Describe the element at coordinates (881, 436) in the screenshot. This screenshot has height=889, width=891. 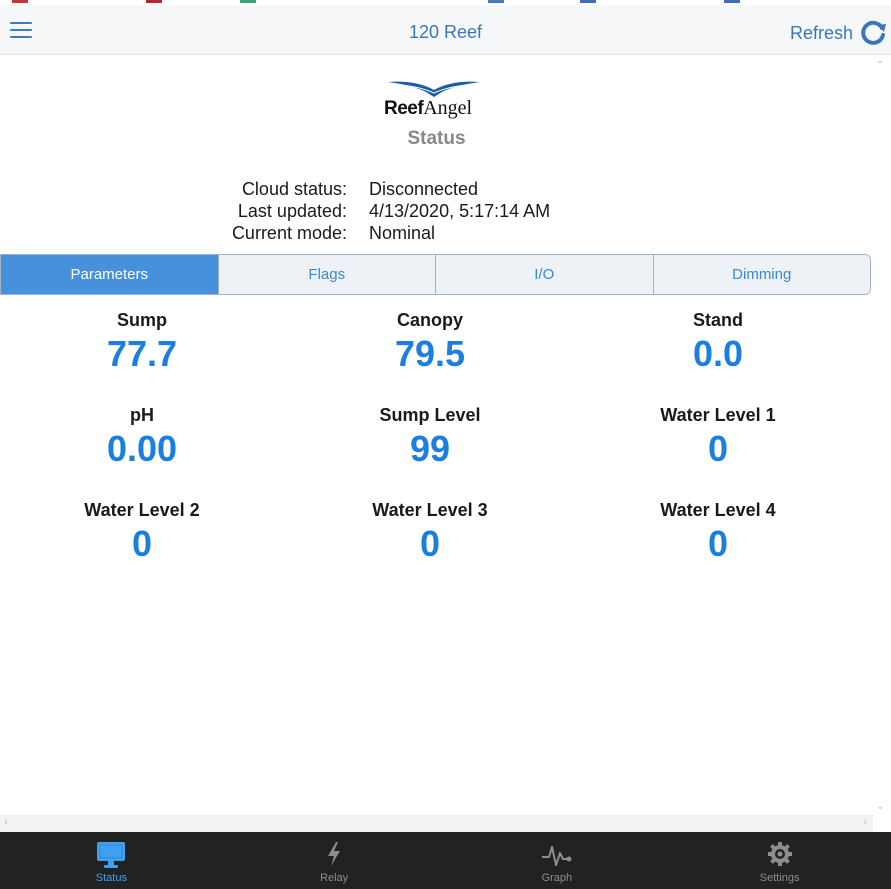
I see `vertical-scrollbar: ⌃ ⌄` at that location.